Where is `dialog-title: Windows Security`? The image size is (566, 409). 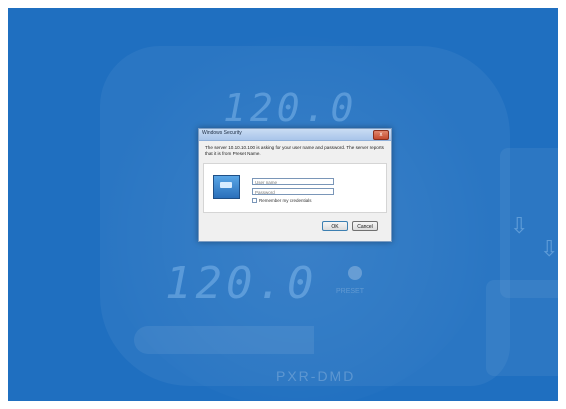
dialog-title: Windows Security is located at coordinates (222, 133).